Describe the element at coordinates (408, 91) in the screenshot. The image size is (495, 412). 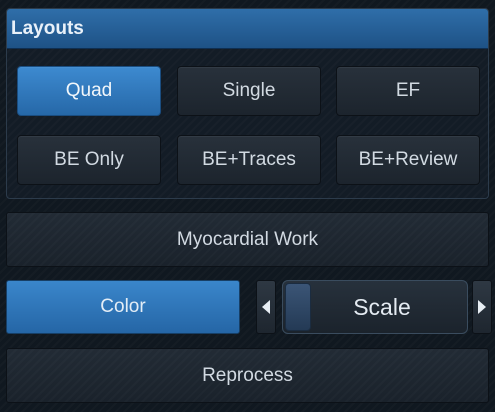
I see `layout-ef-button: EF` at that location.